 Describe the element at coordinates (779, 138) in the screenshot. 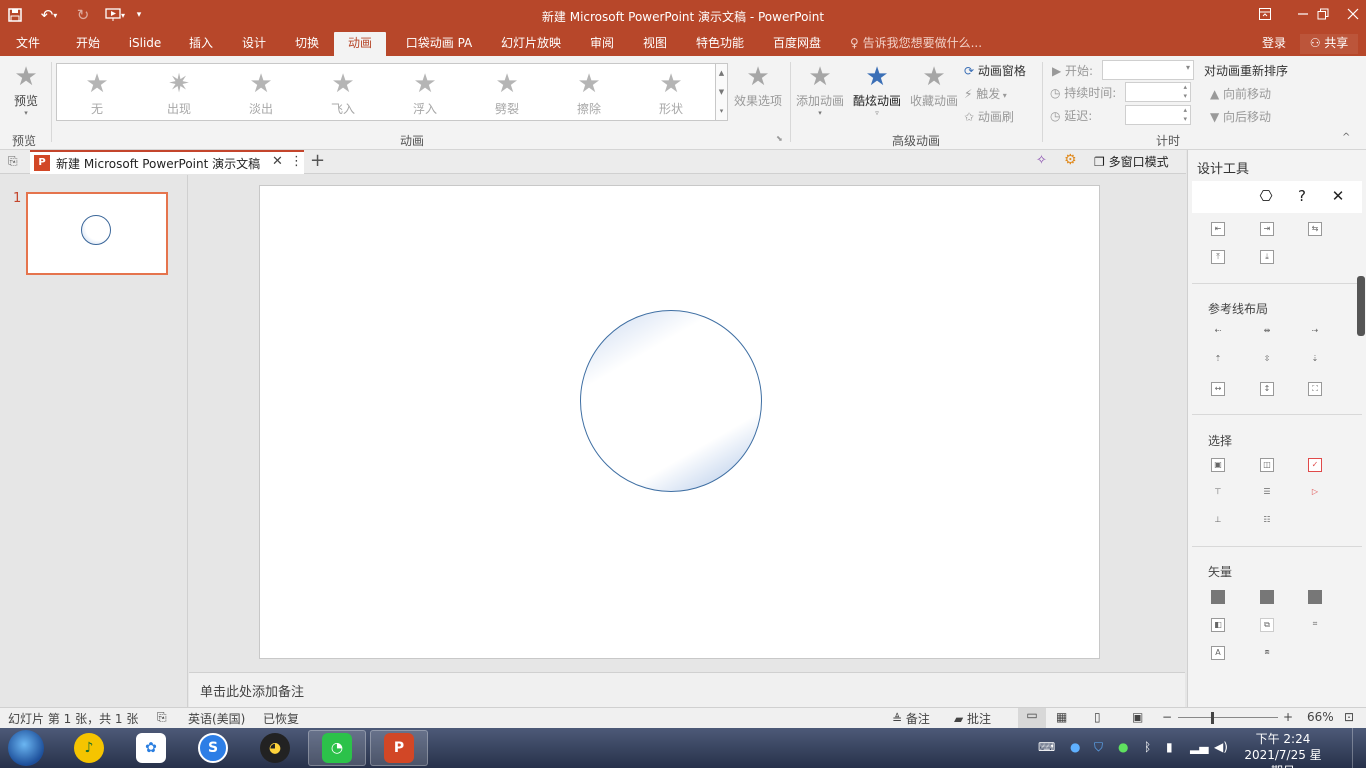

I see `dialog-launcher-icon: ⬊` at that location.